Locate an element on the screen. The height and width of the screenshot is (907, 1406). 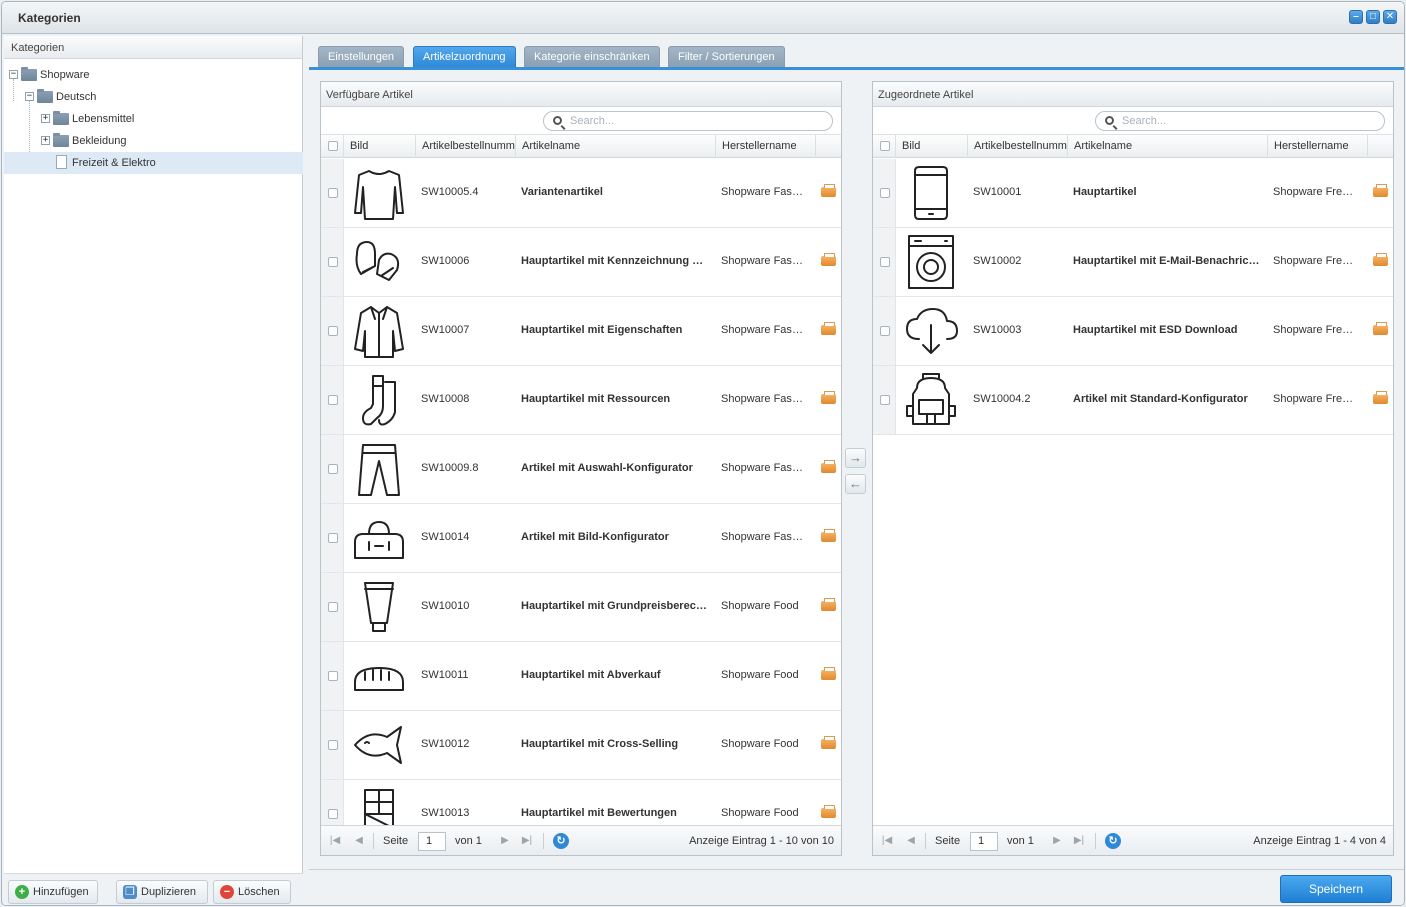
arrow-right-icon: → is located at coordinates (855, 458).